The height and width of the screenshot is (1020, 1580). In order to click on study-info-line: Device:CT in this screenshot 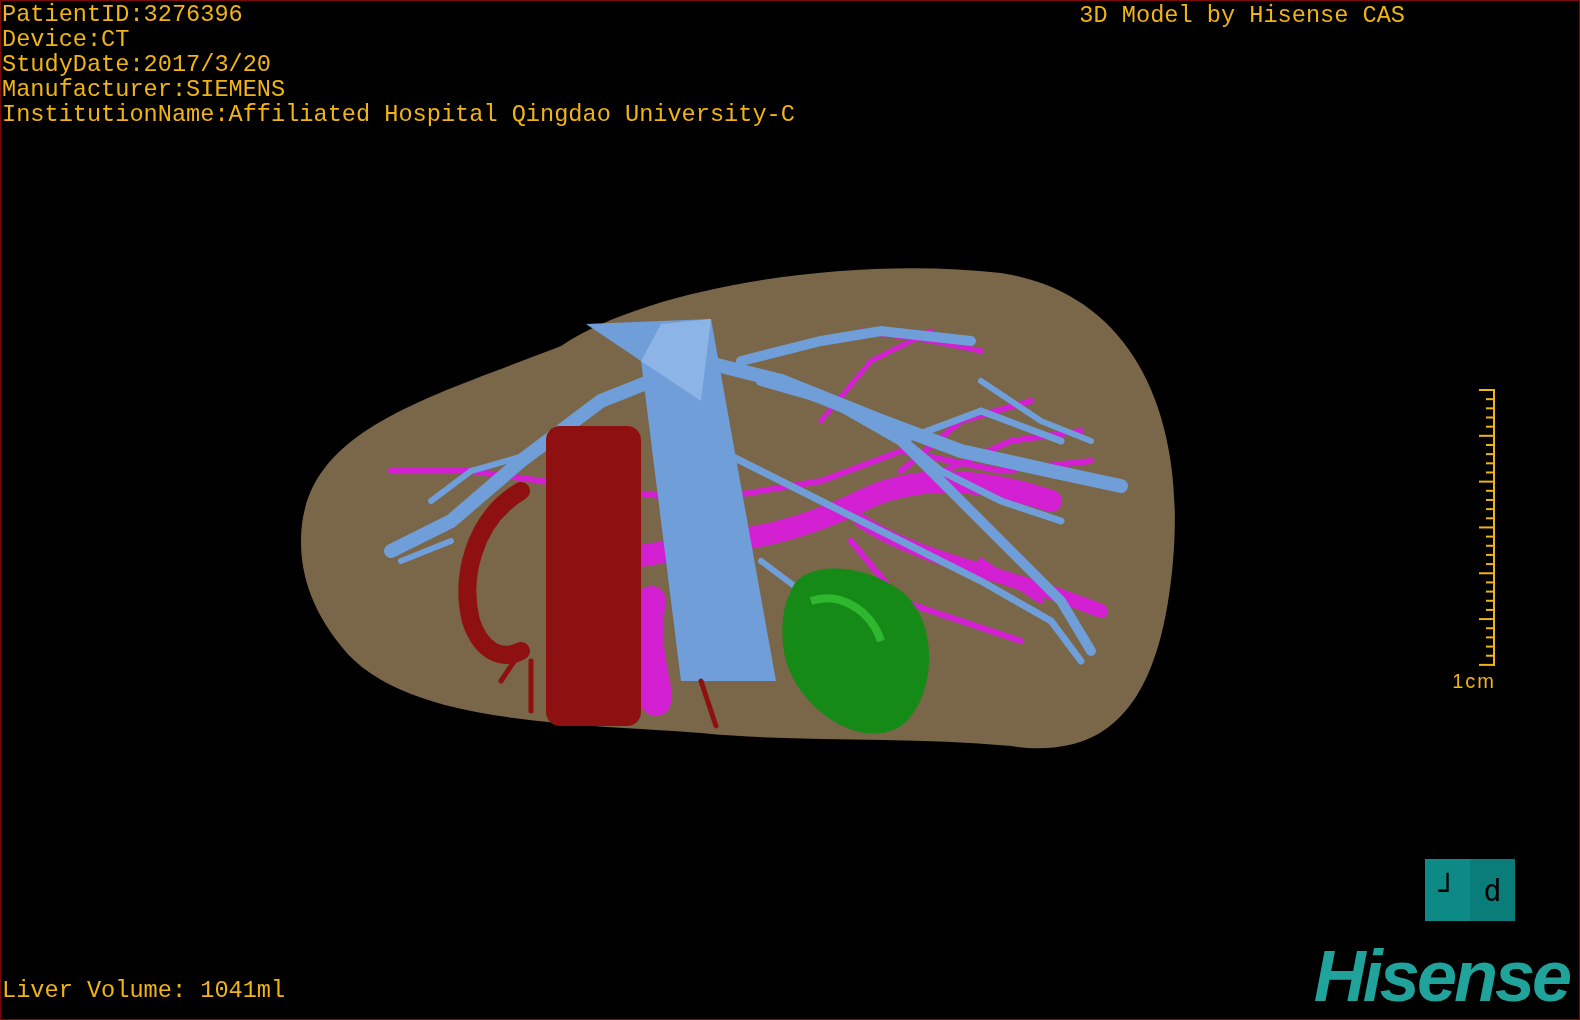, I will do `click(66, 39)`.